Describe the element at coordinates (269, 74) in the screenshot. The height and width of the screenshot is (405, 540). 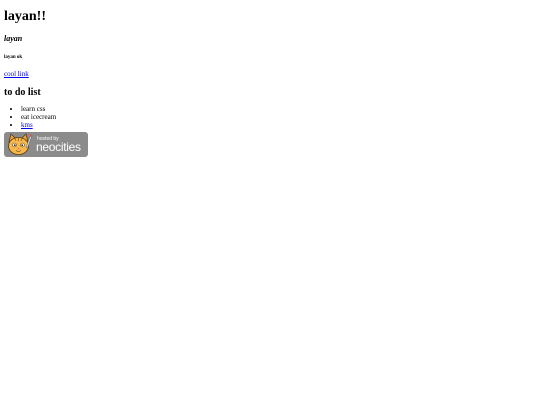
I see `link-paragraph: cool link` at that location.